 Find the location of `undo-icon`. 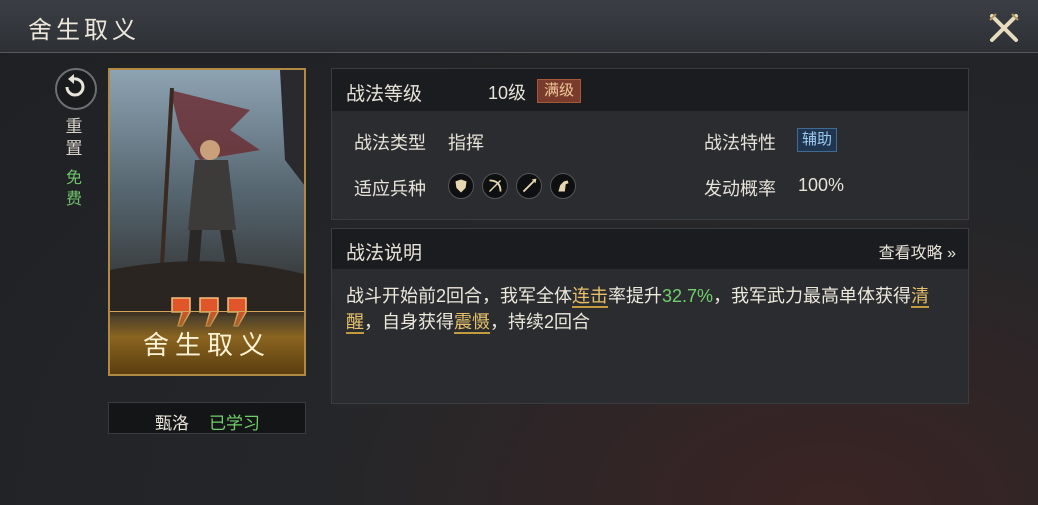

undo-icon is located at coordinates (75, 85).